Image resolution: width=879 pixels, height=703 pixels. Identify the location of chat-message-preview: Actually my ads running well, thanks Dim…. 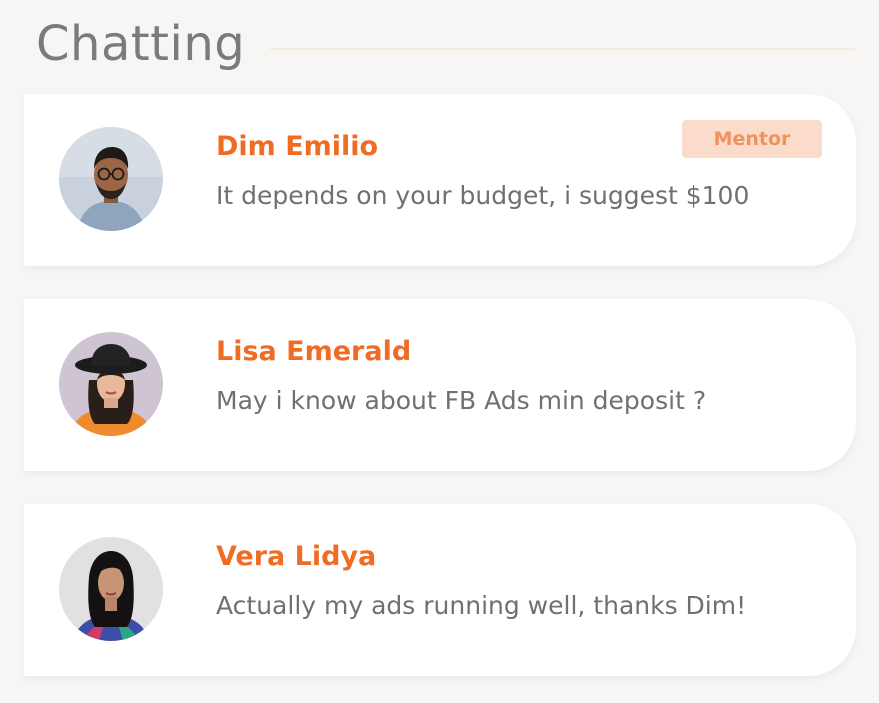
(481, 605).